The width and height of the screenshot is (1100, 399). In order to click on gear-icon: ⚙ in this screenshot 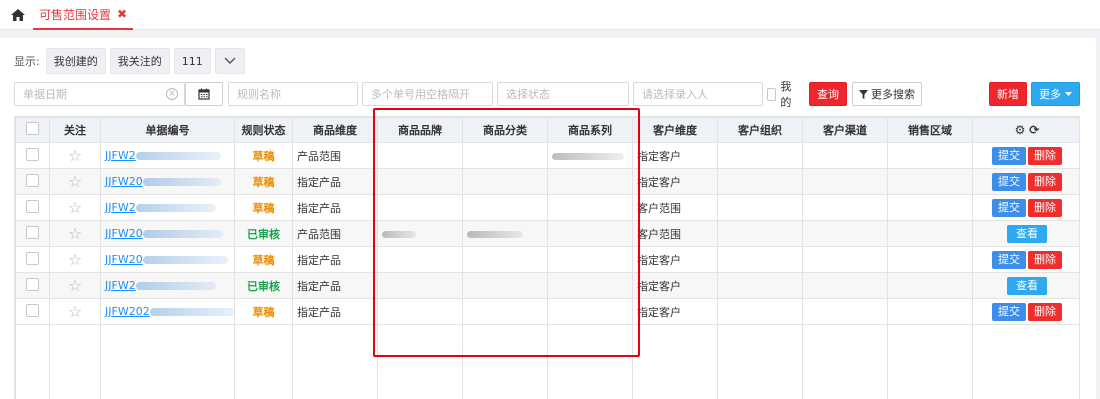, I will do `click(1020, 130)`.